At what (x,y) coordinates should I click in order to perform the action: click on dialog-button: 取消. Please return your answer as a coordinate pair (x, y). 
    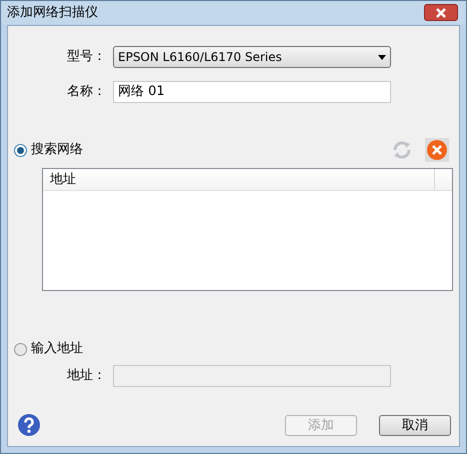
    Looking at the image, I should click on (415, 425).